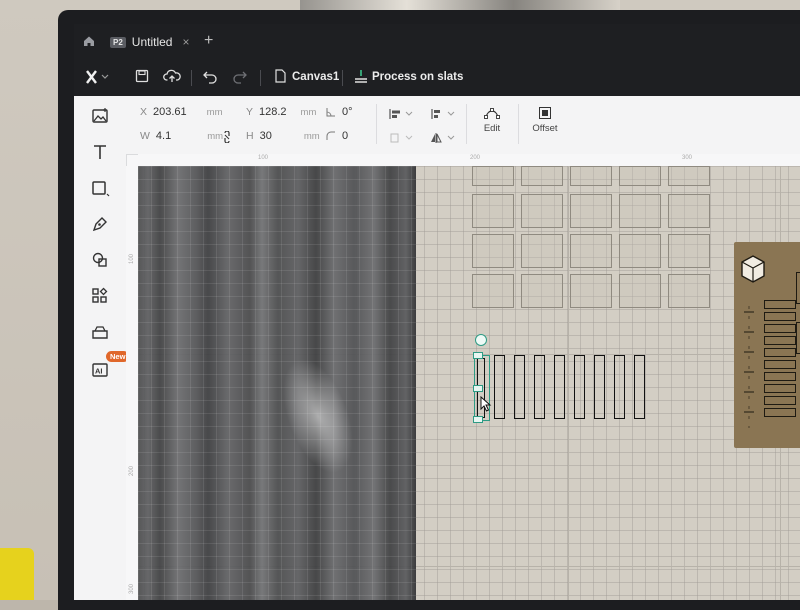 Image resolution: width=800 pixels, height=610 pixels. I want to click on align-dropdown-icon, so click(401, 114).